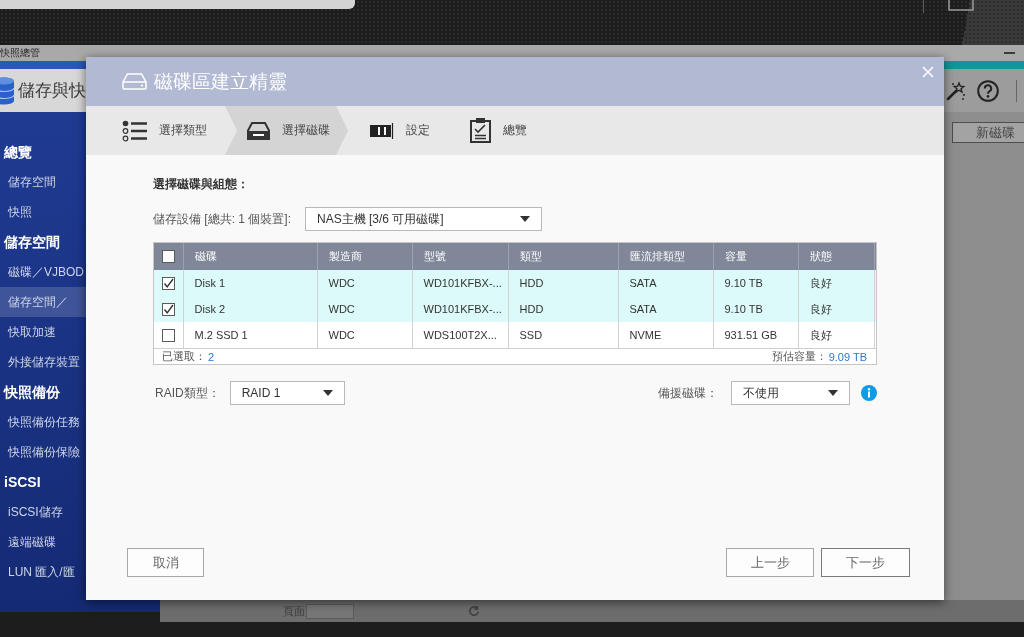 The height and width of the screenshot is (637, 1024). Describe the element at coordinates (43, 572) in the screenshot. I see `sidebar-item: LUN 匯入/匯` at that location.